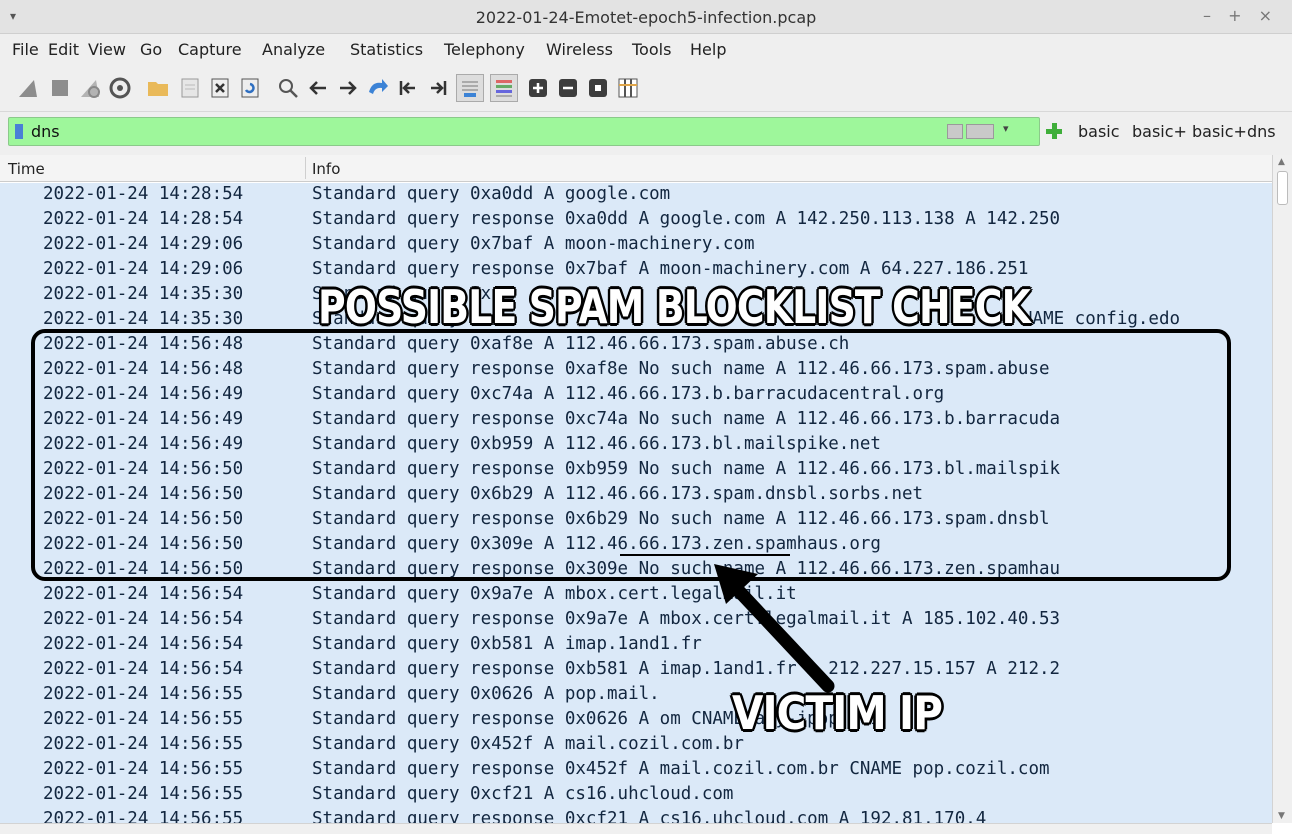 This screenshot has width=1292, height=834. I want to click on row-info: Standard query 0x0626 A pop.mail., so click(486, 694).